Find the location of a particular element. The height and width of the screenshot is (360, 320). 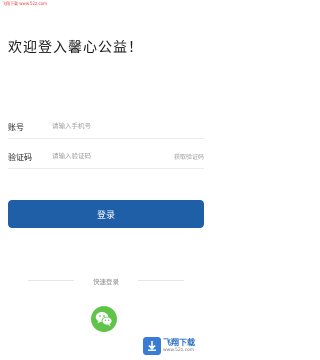

watermark-corner: 飞翔下载 www.52z.com is located at coordinates (175, 346).